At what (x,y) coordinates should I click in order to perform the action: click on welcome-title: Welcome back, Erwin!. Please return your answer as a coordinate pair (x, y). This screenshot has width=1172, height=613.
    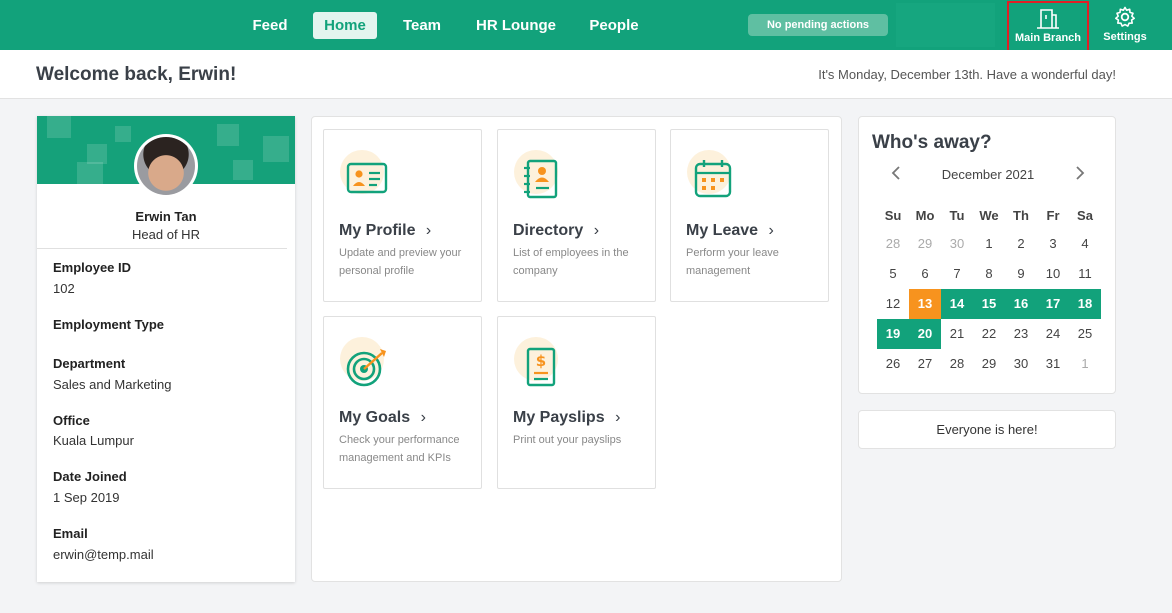
    Looking at the image, I should click on (136, 74).